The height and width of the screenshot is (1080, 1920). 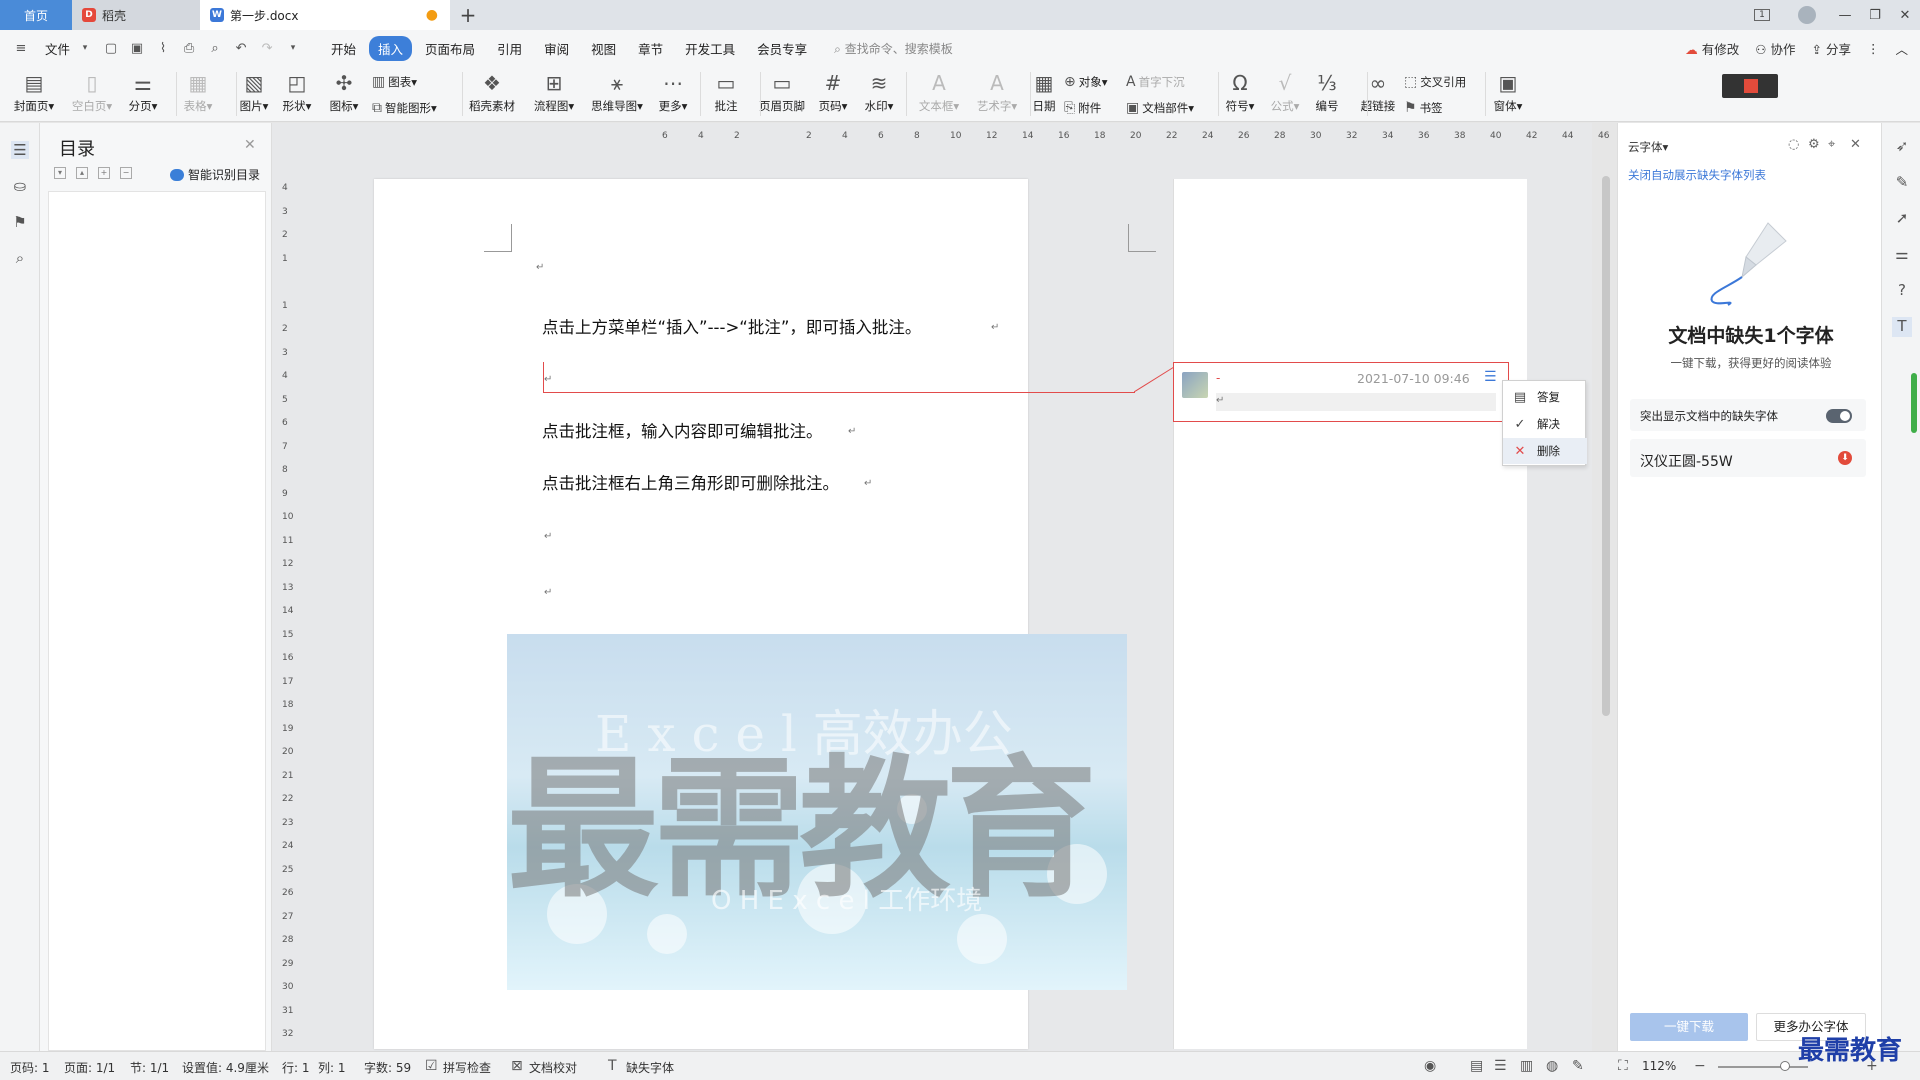 I want to click on font-t-icon: T, so click(x=1902, y=327).